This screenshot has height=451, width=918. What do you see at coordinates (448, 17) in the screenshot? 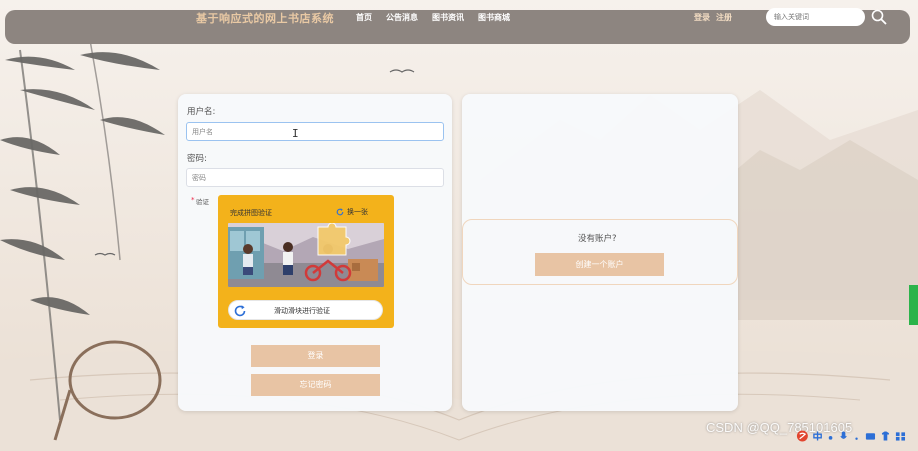
I see `nav-book-news: 图书资讯` at bounding box center [448, 17].